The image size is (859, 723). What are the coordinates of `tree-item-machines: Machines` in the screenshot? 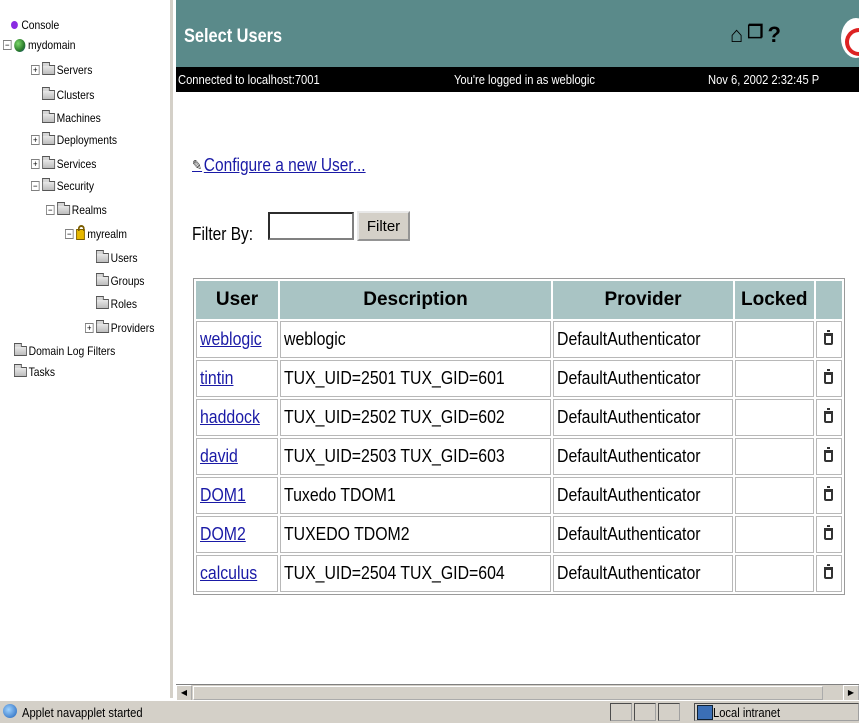 It's located at (71, 117).